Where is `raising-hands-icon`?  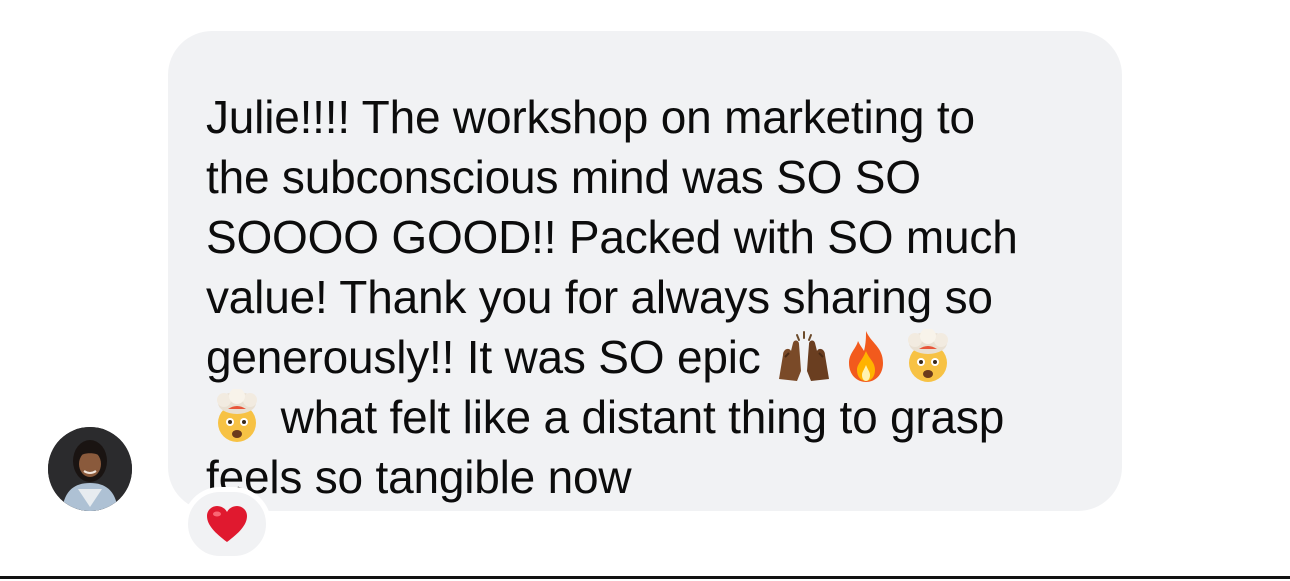 raising-hands-icon is located at coordinates (804, 356).